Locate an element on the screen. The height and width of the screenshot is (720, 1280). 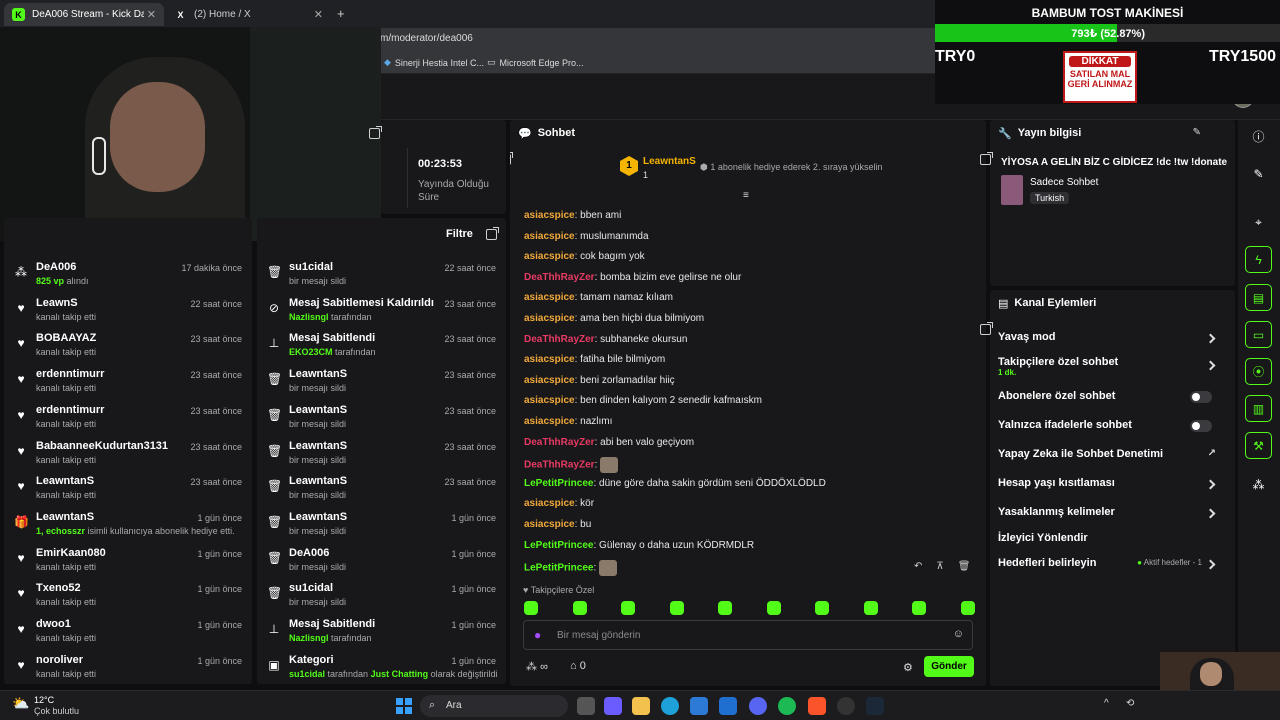
broadcast-icon: ⦿ is located at coordinates (1258, 371).